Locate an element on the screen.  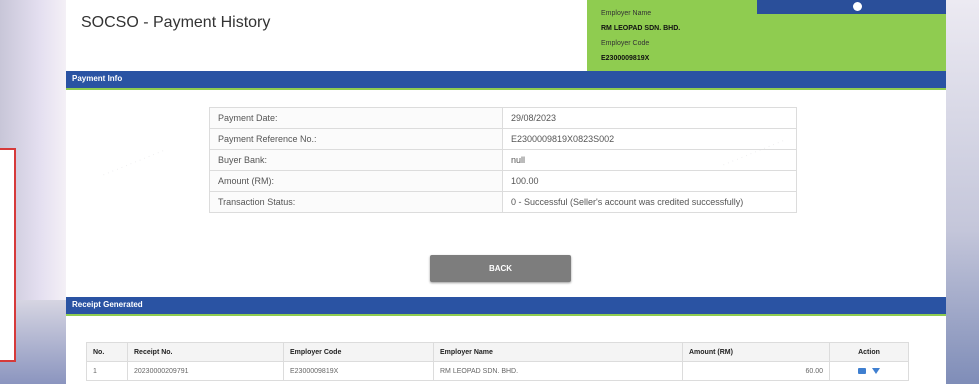
table-row: Amount (RM): 100.00 is located at coordinates (503, 181).